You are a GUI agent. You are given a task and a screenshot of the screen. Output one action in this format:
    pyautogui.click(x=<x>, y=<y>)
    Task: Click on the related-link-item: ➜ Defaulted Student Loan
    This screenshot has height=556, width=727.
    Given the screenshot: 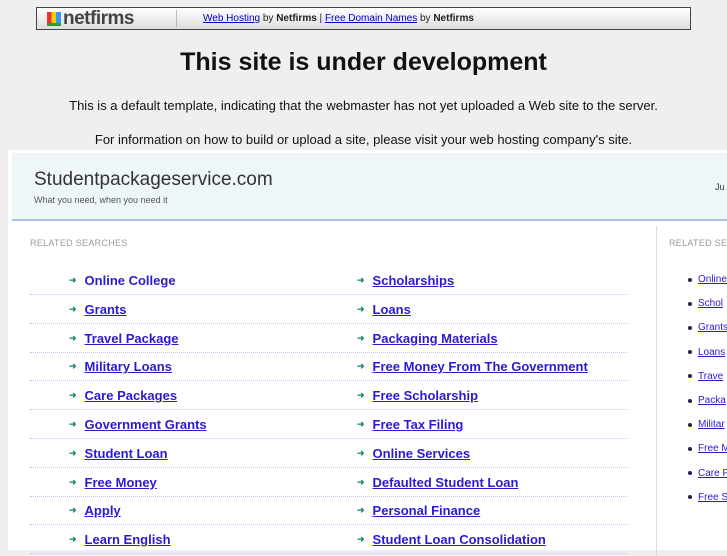 What is the action you would take?
    pyautogui.click(x=437, y=482)
    